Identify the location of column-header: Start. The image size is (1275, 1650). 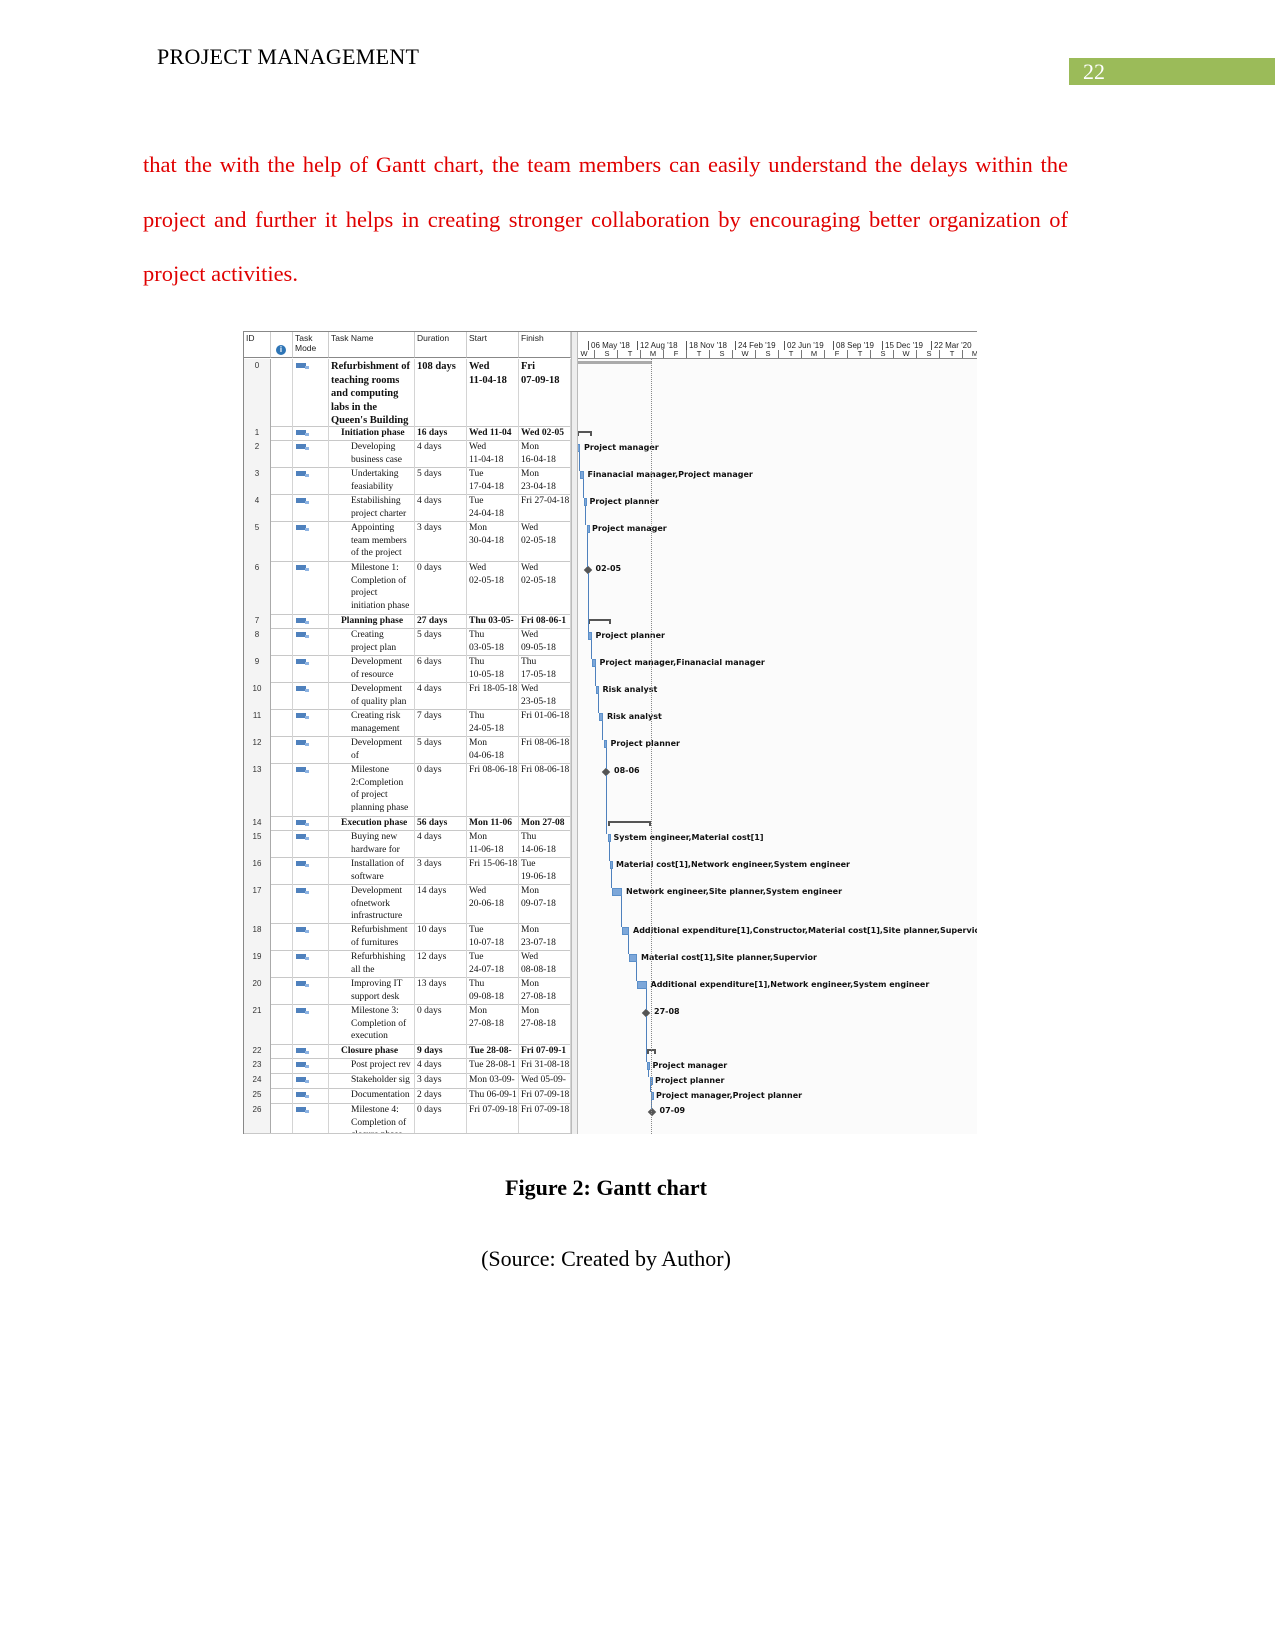
(493, 345).